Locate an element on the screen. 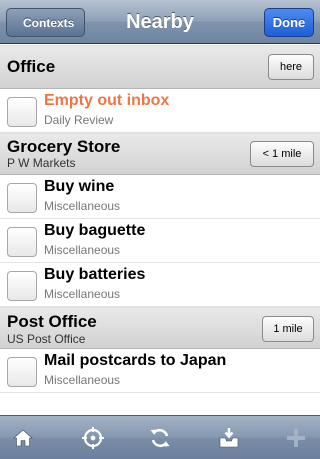 This screenshot has width=320, height=459. sync-icon is located at coordinates (160, 438).